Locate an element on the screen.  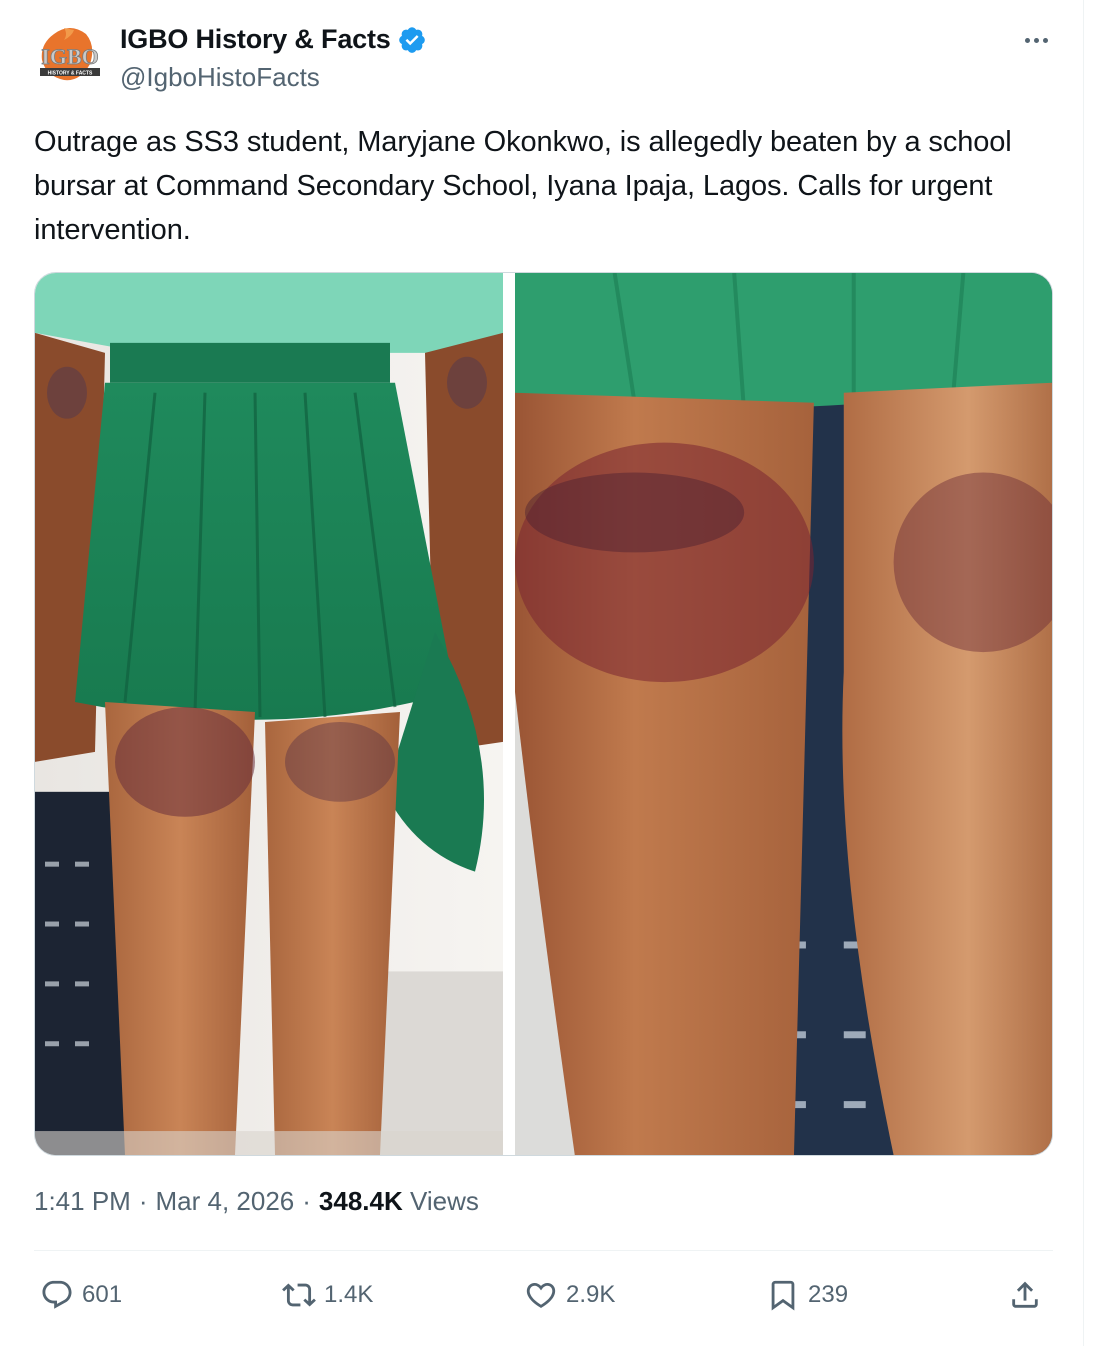
tweet-meta: 1:41 PM · Mar 4, 2026 · 348.4K Views is located at coordinates (256, 1201).